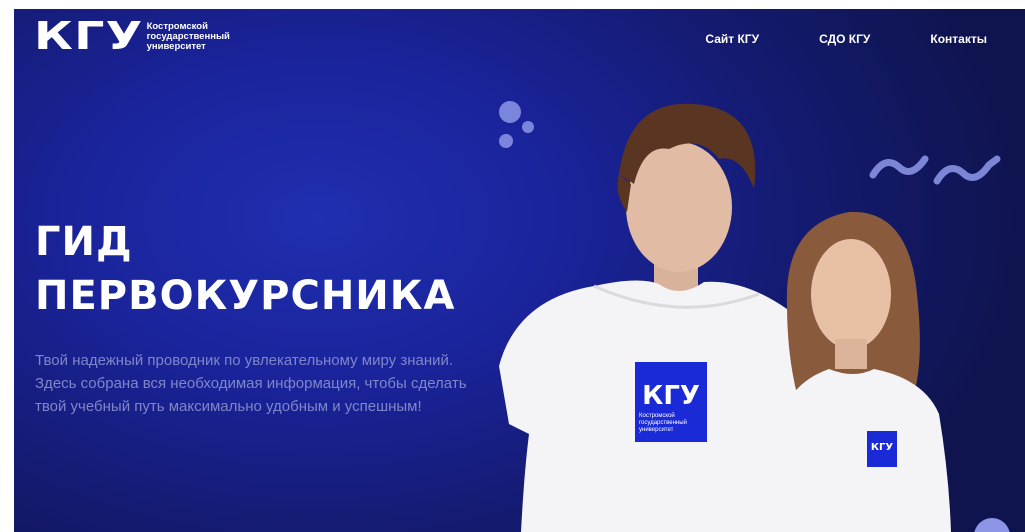 The image size is (1025, 532). I want to click on title-line-1: ГИД, so click(84, 242).